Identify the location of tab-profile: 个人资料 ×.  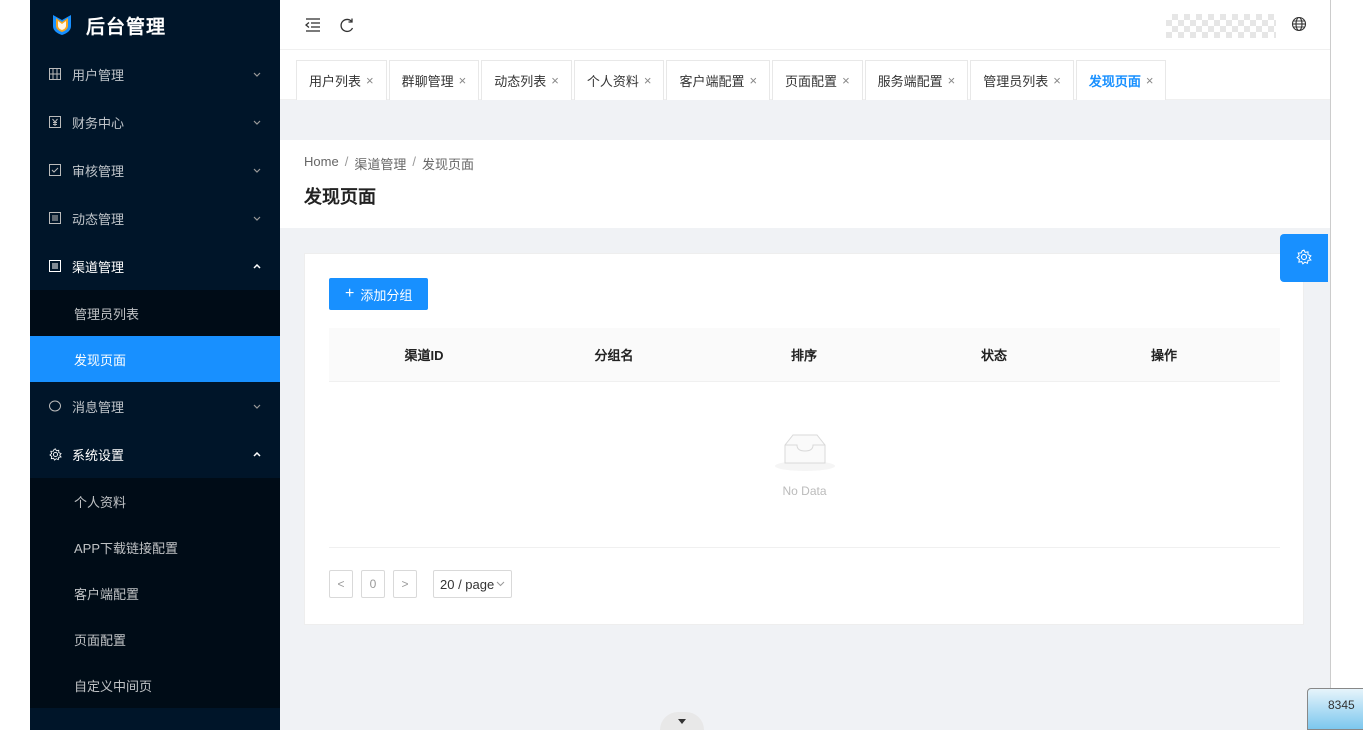
(619, 80).